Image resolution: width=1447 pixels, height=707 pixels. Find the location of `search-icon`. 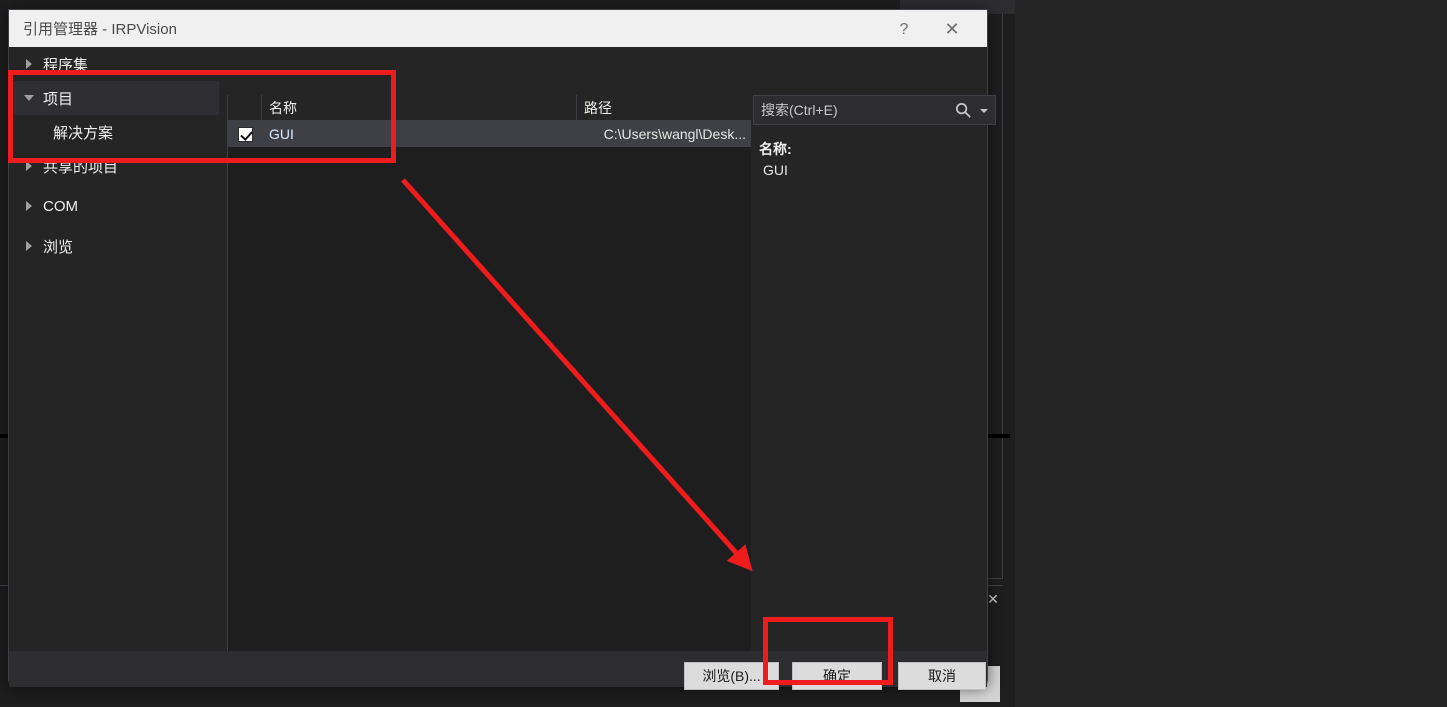

search-icon is located at coordinates (963, 110).